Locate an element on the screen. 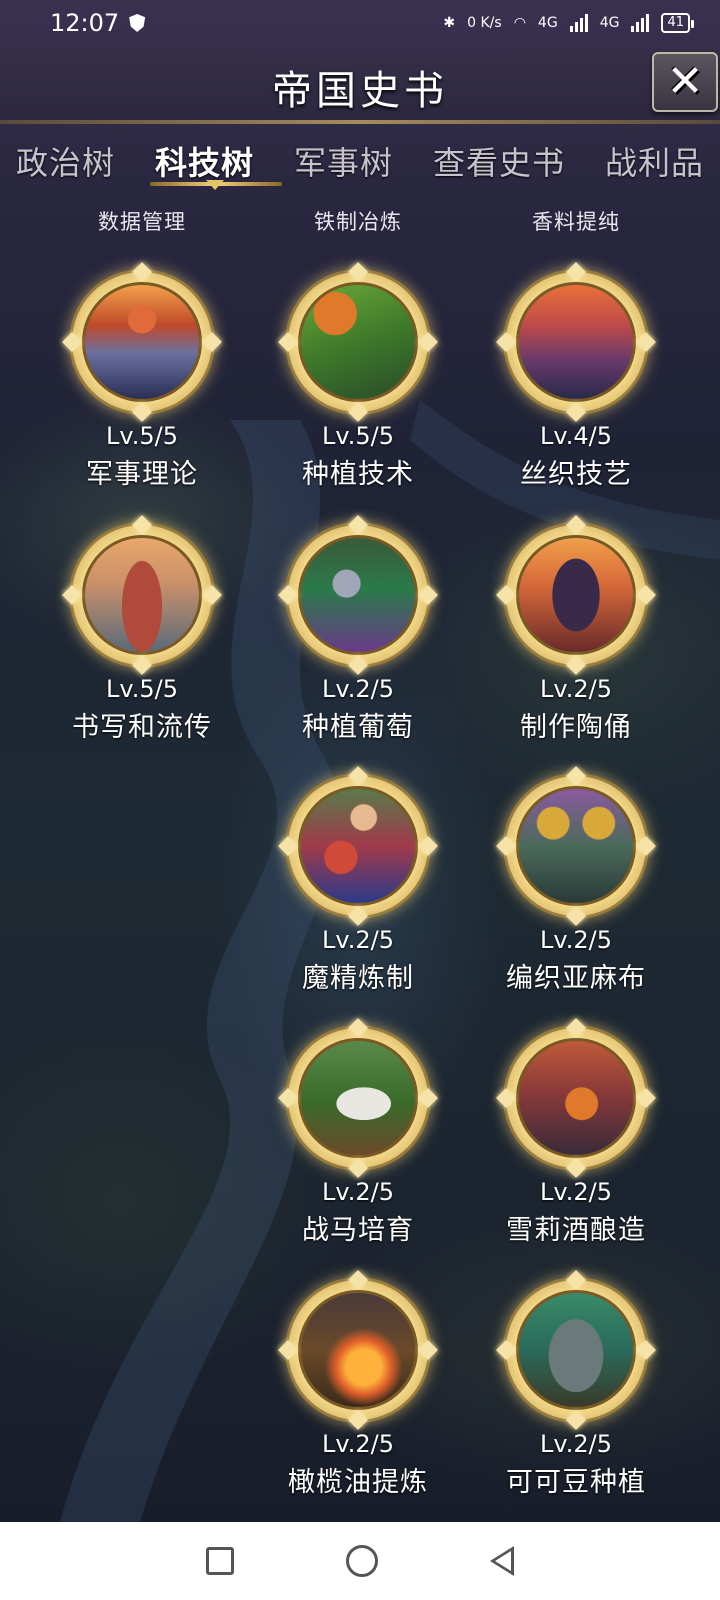  tech-node-planting: Lv.5/5 种植技术 is located at coordinates (358, 387).